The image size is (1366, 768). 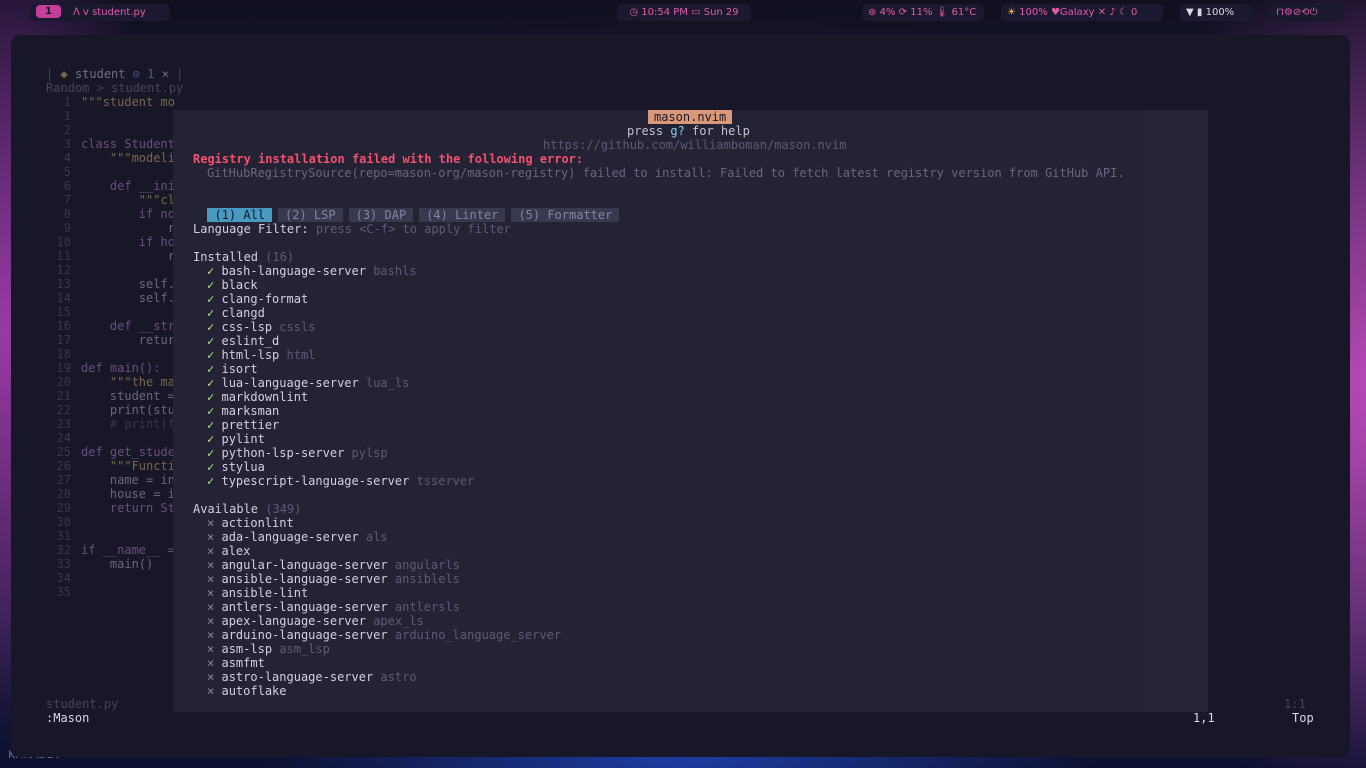 I want to click on reboot-icon: ⟲, so click(x=1305, y=12).